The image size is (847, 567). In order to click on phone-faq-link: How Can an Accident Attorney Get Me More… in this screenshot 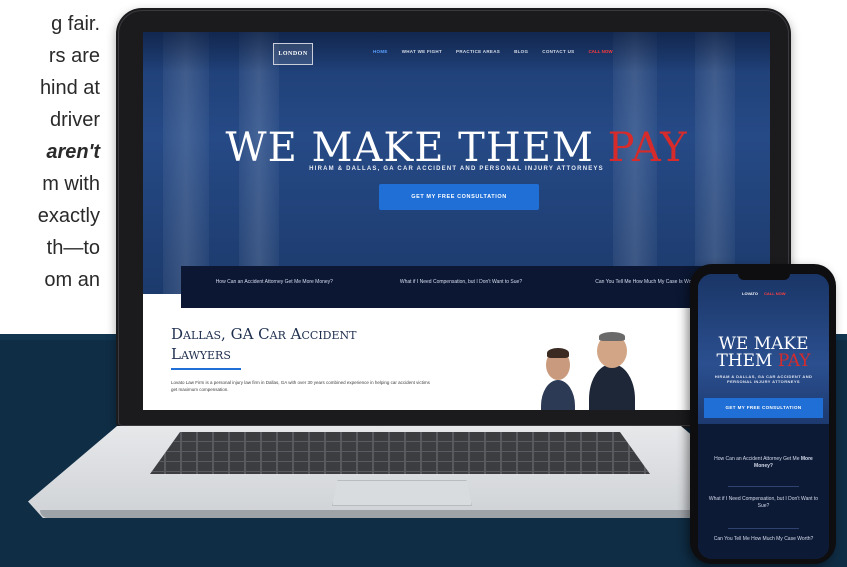, I will do `click(763, 463)`.